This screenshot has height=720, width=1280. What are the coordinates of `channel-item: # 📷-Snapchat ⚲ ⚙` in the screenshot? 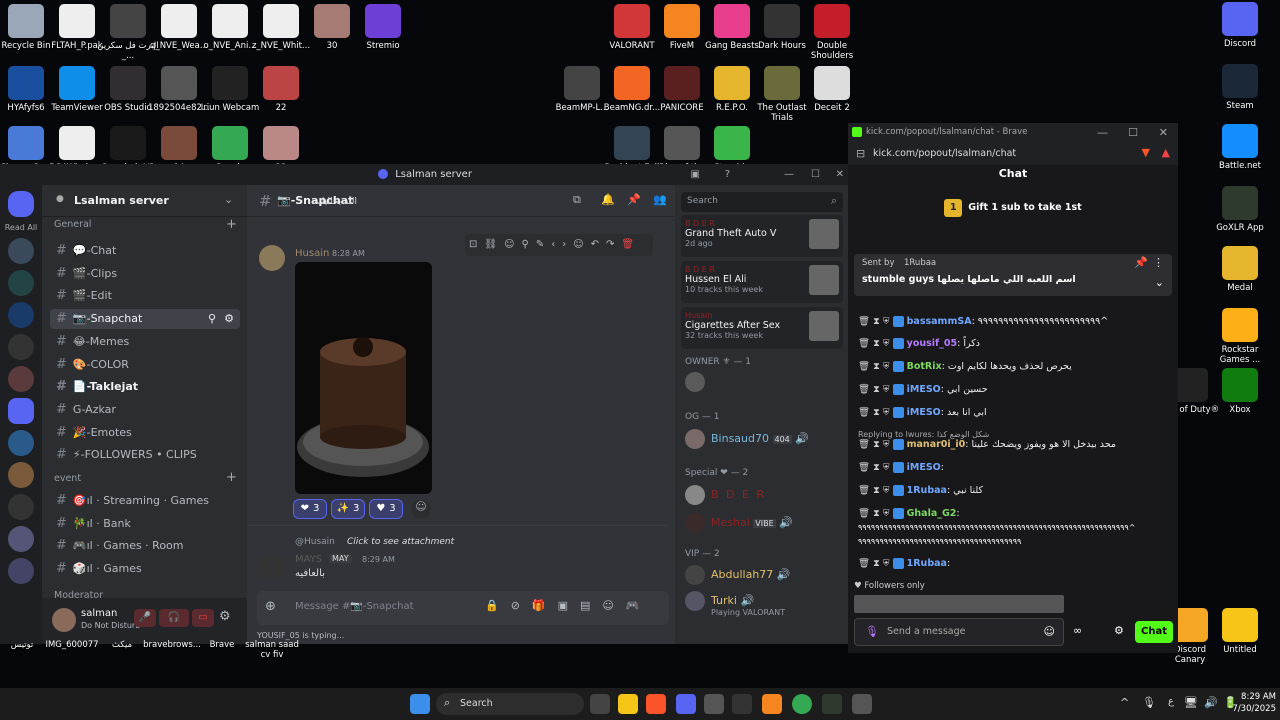 It's located at (145, 319).